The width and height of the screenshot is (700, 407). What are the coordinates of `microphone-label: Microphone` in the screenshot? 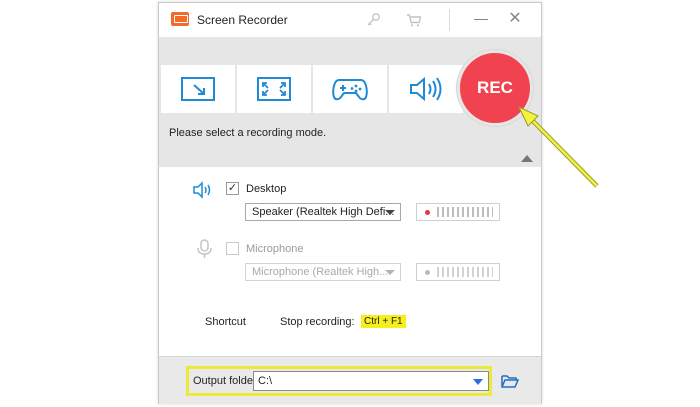 It's located at (275, 249).